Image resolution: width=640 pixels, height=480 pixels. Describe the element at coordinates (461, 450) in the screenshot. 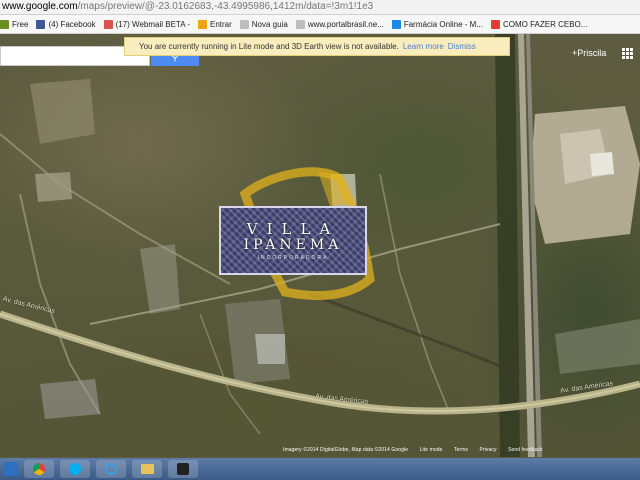

I see `attribution-terms: Terms` at that location.